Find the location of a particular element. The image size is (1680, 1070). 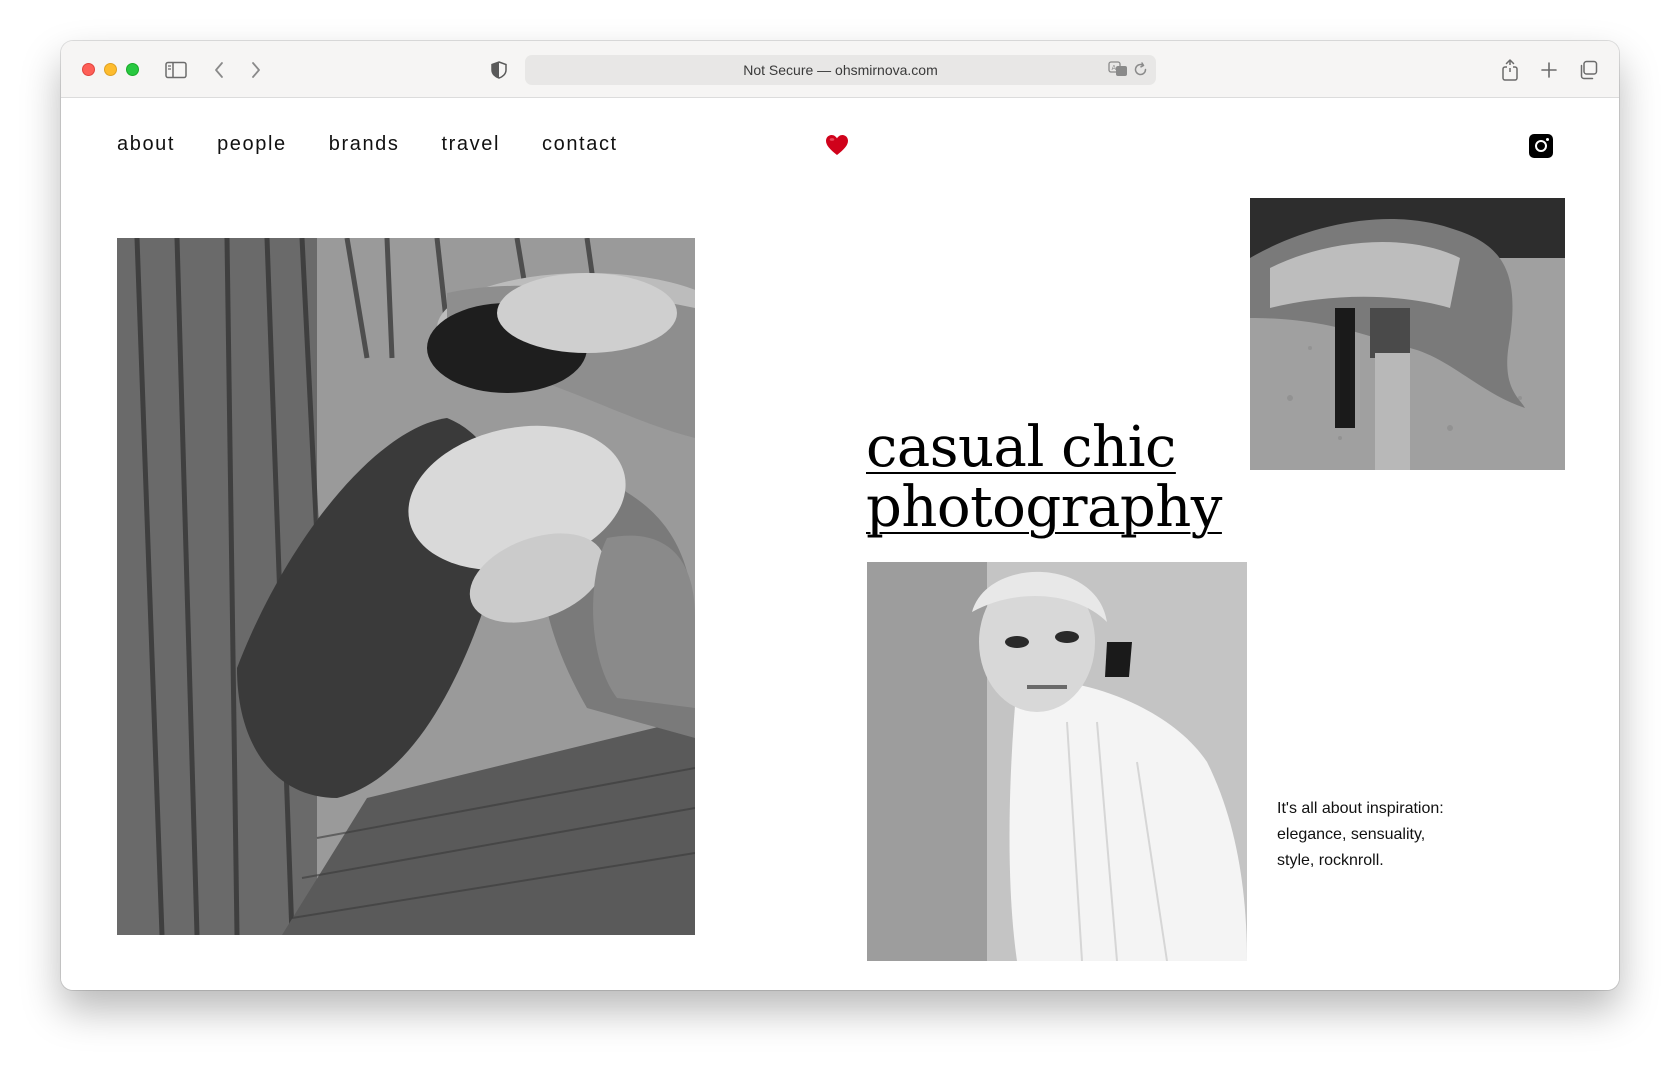

headline-line-1: casual chic is located at coordinates (1044, 448).